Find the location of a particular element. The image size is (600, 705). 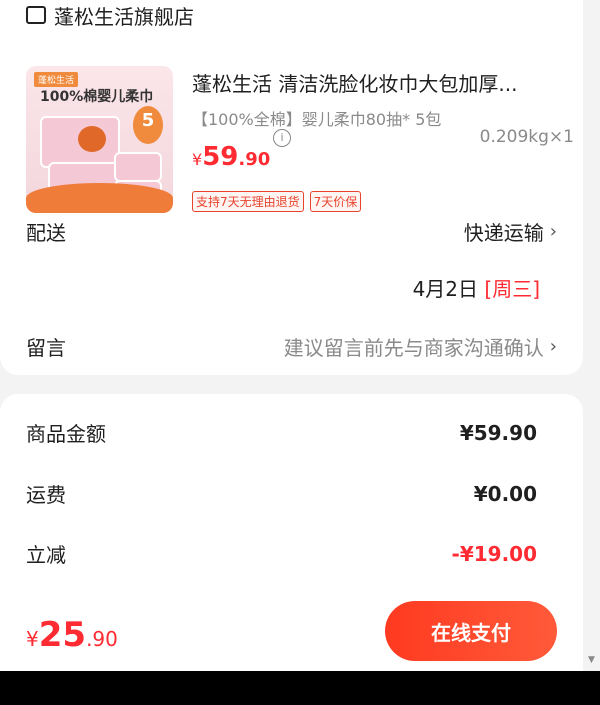

summary-value: -¥19.00 is located at coordinates (494, 553).